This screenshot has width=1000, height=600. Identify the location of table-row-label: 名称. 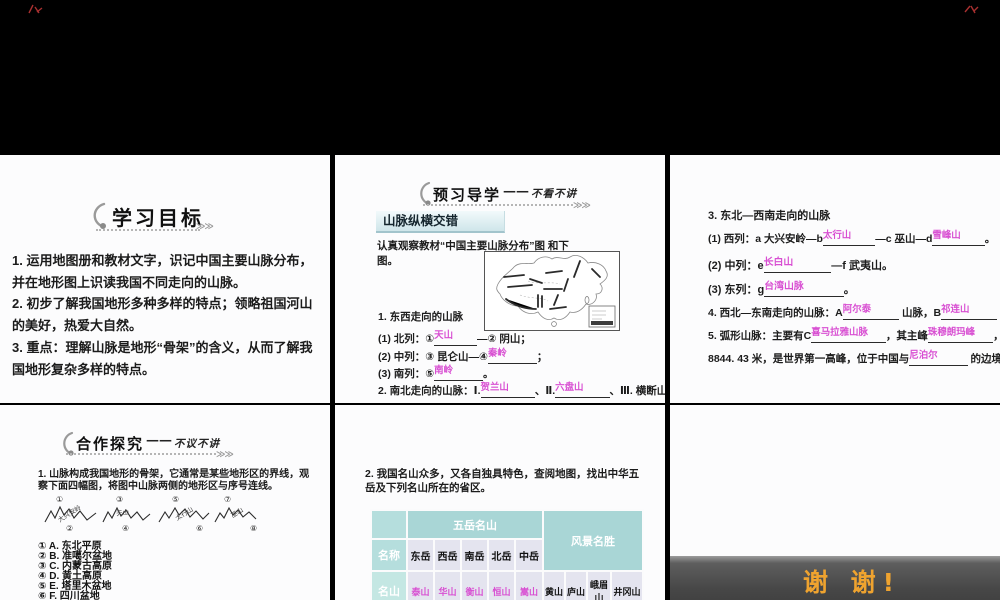
(389, 555).